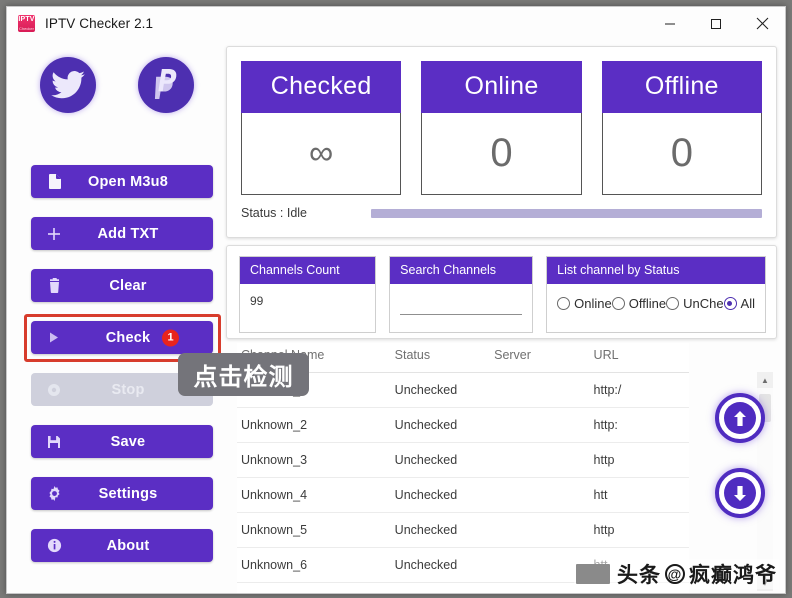 The image size is (792, 598). I want to click on about-button: About, so click(122, 545).